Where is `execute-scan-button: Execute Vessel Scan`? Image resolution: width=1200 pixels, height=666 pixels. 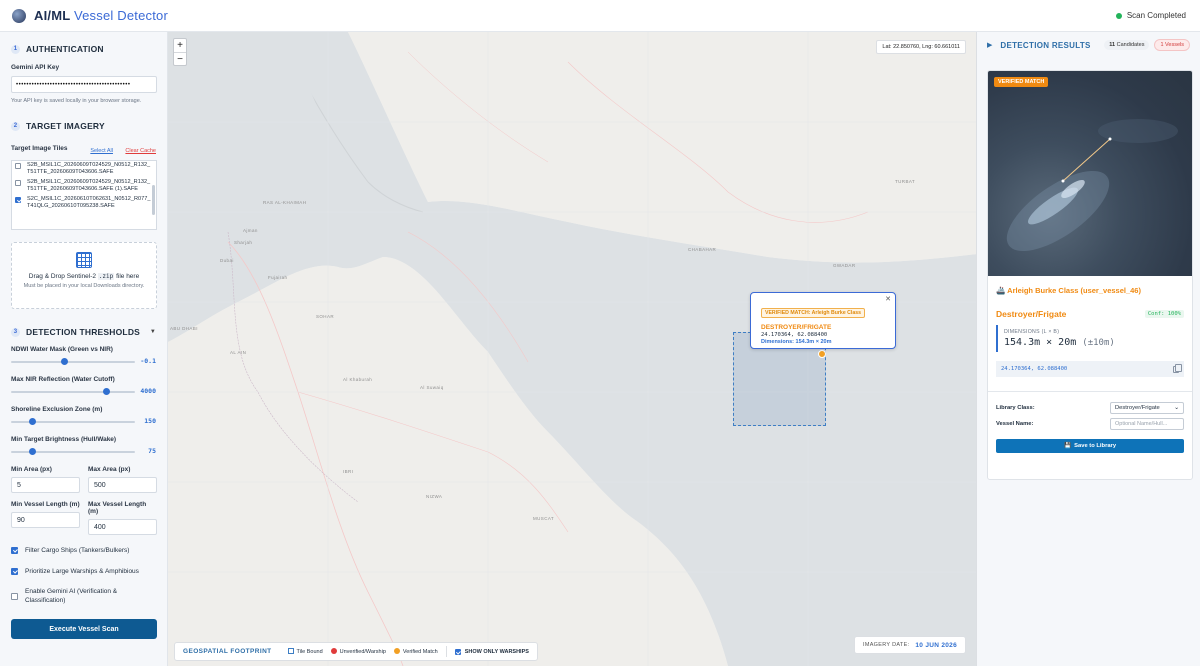 execute-scan-button: Execute Vessel Scan is located at coordinates (84, 629).